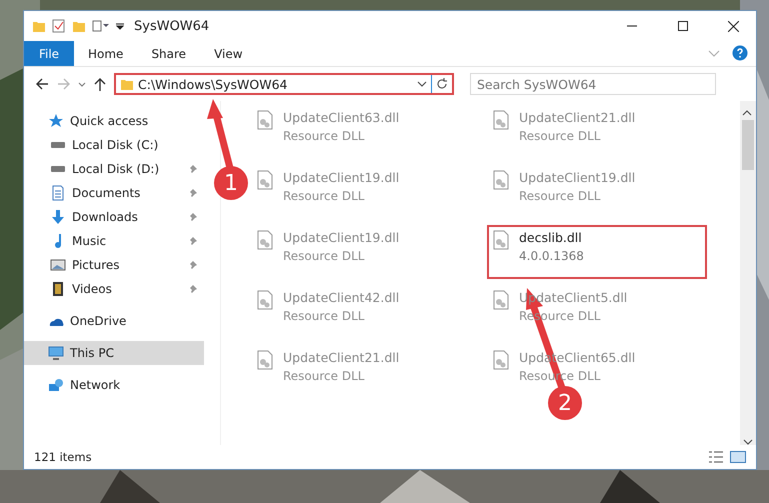  I want to click on ribbon-tab: View, so click(228, 53).